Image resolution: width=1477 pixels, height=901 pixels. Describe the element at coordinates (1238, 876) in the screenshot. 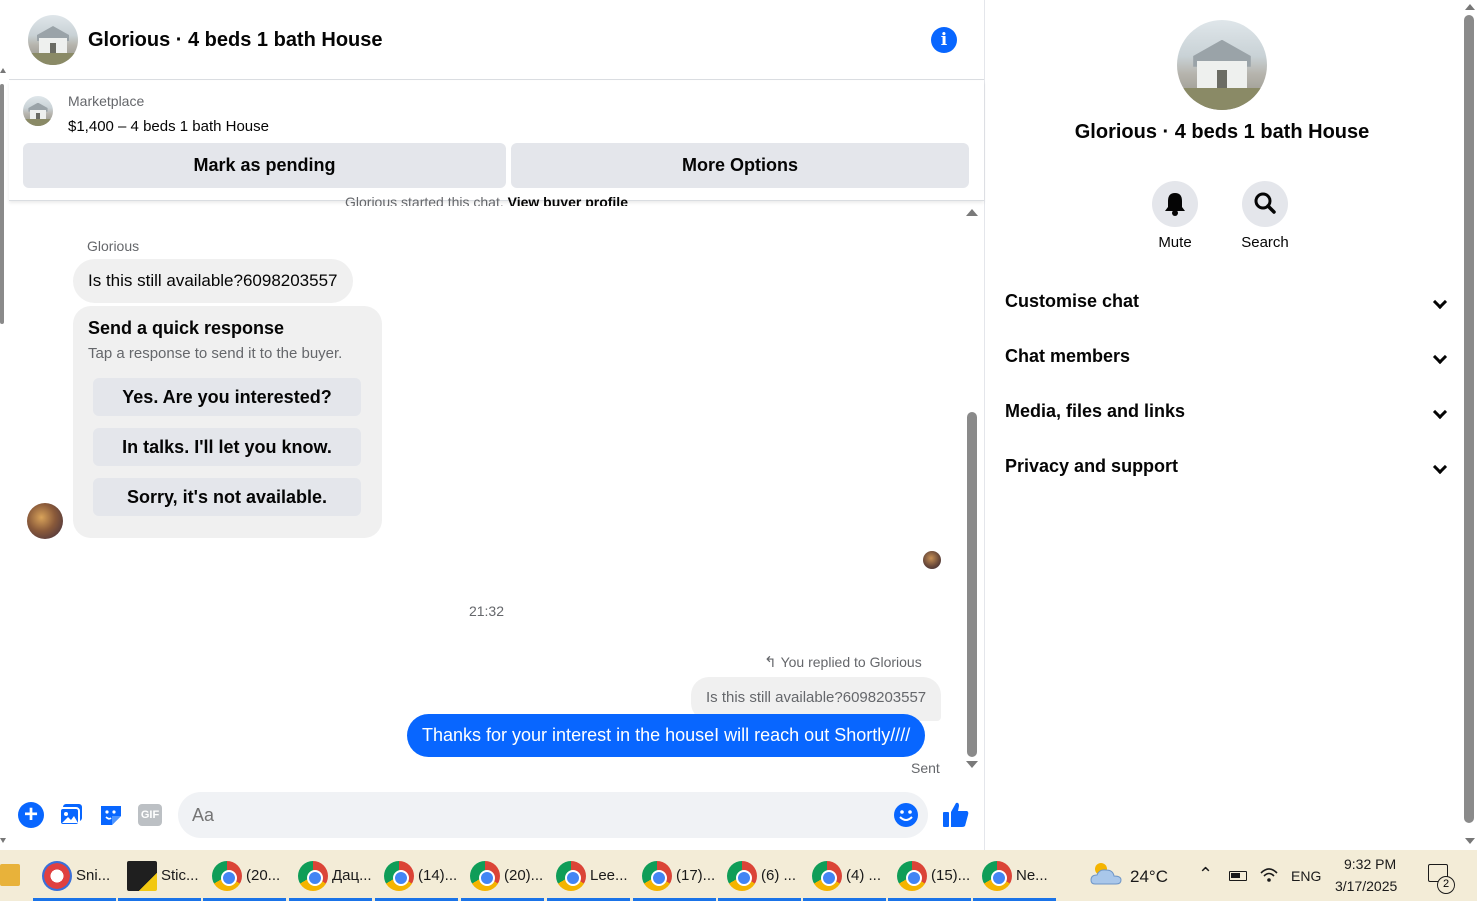

I see `battery-icon` at that location.